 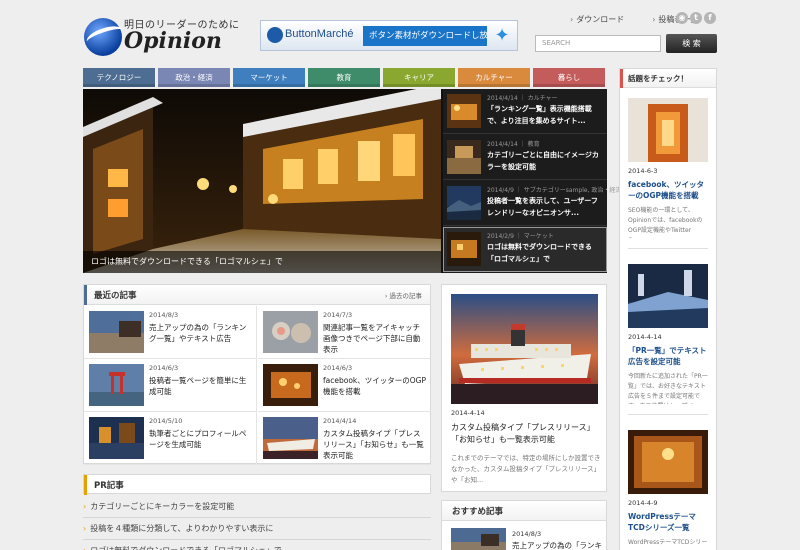 I want to click on pr-item-label: ロゴは無料でダウンロードできる「ロゴマルシェ」で, so click(x=186, y=548).